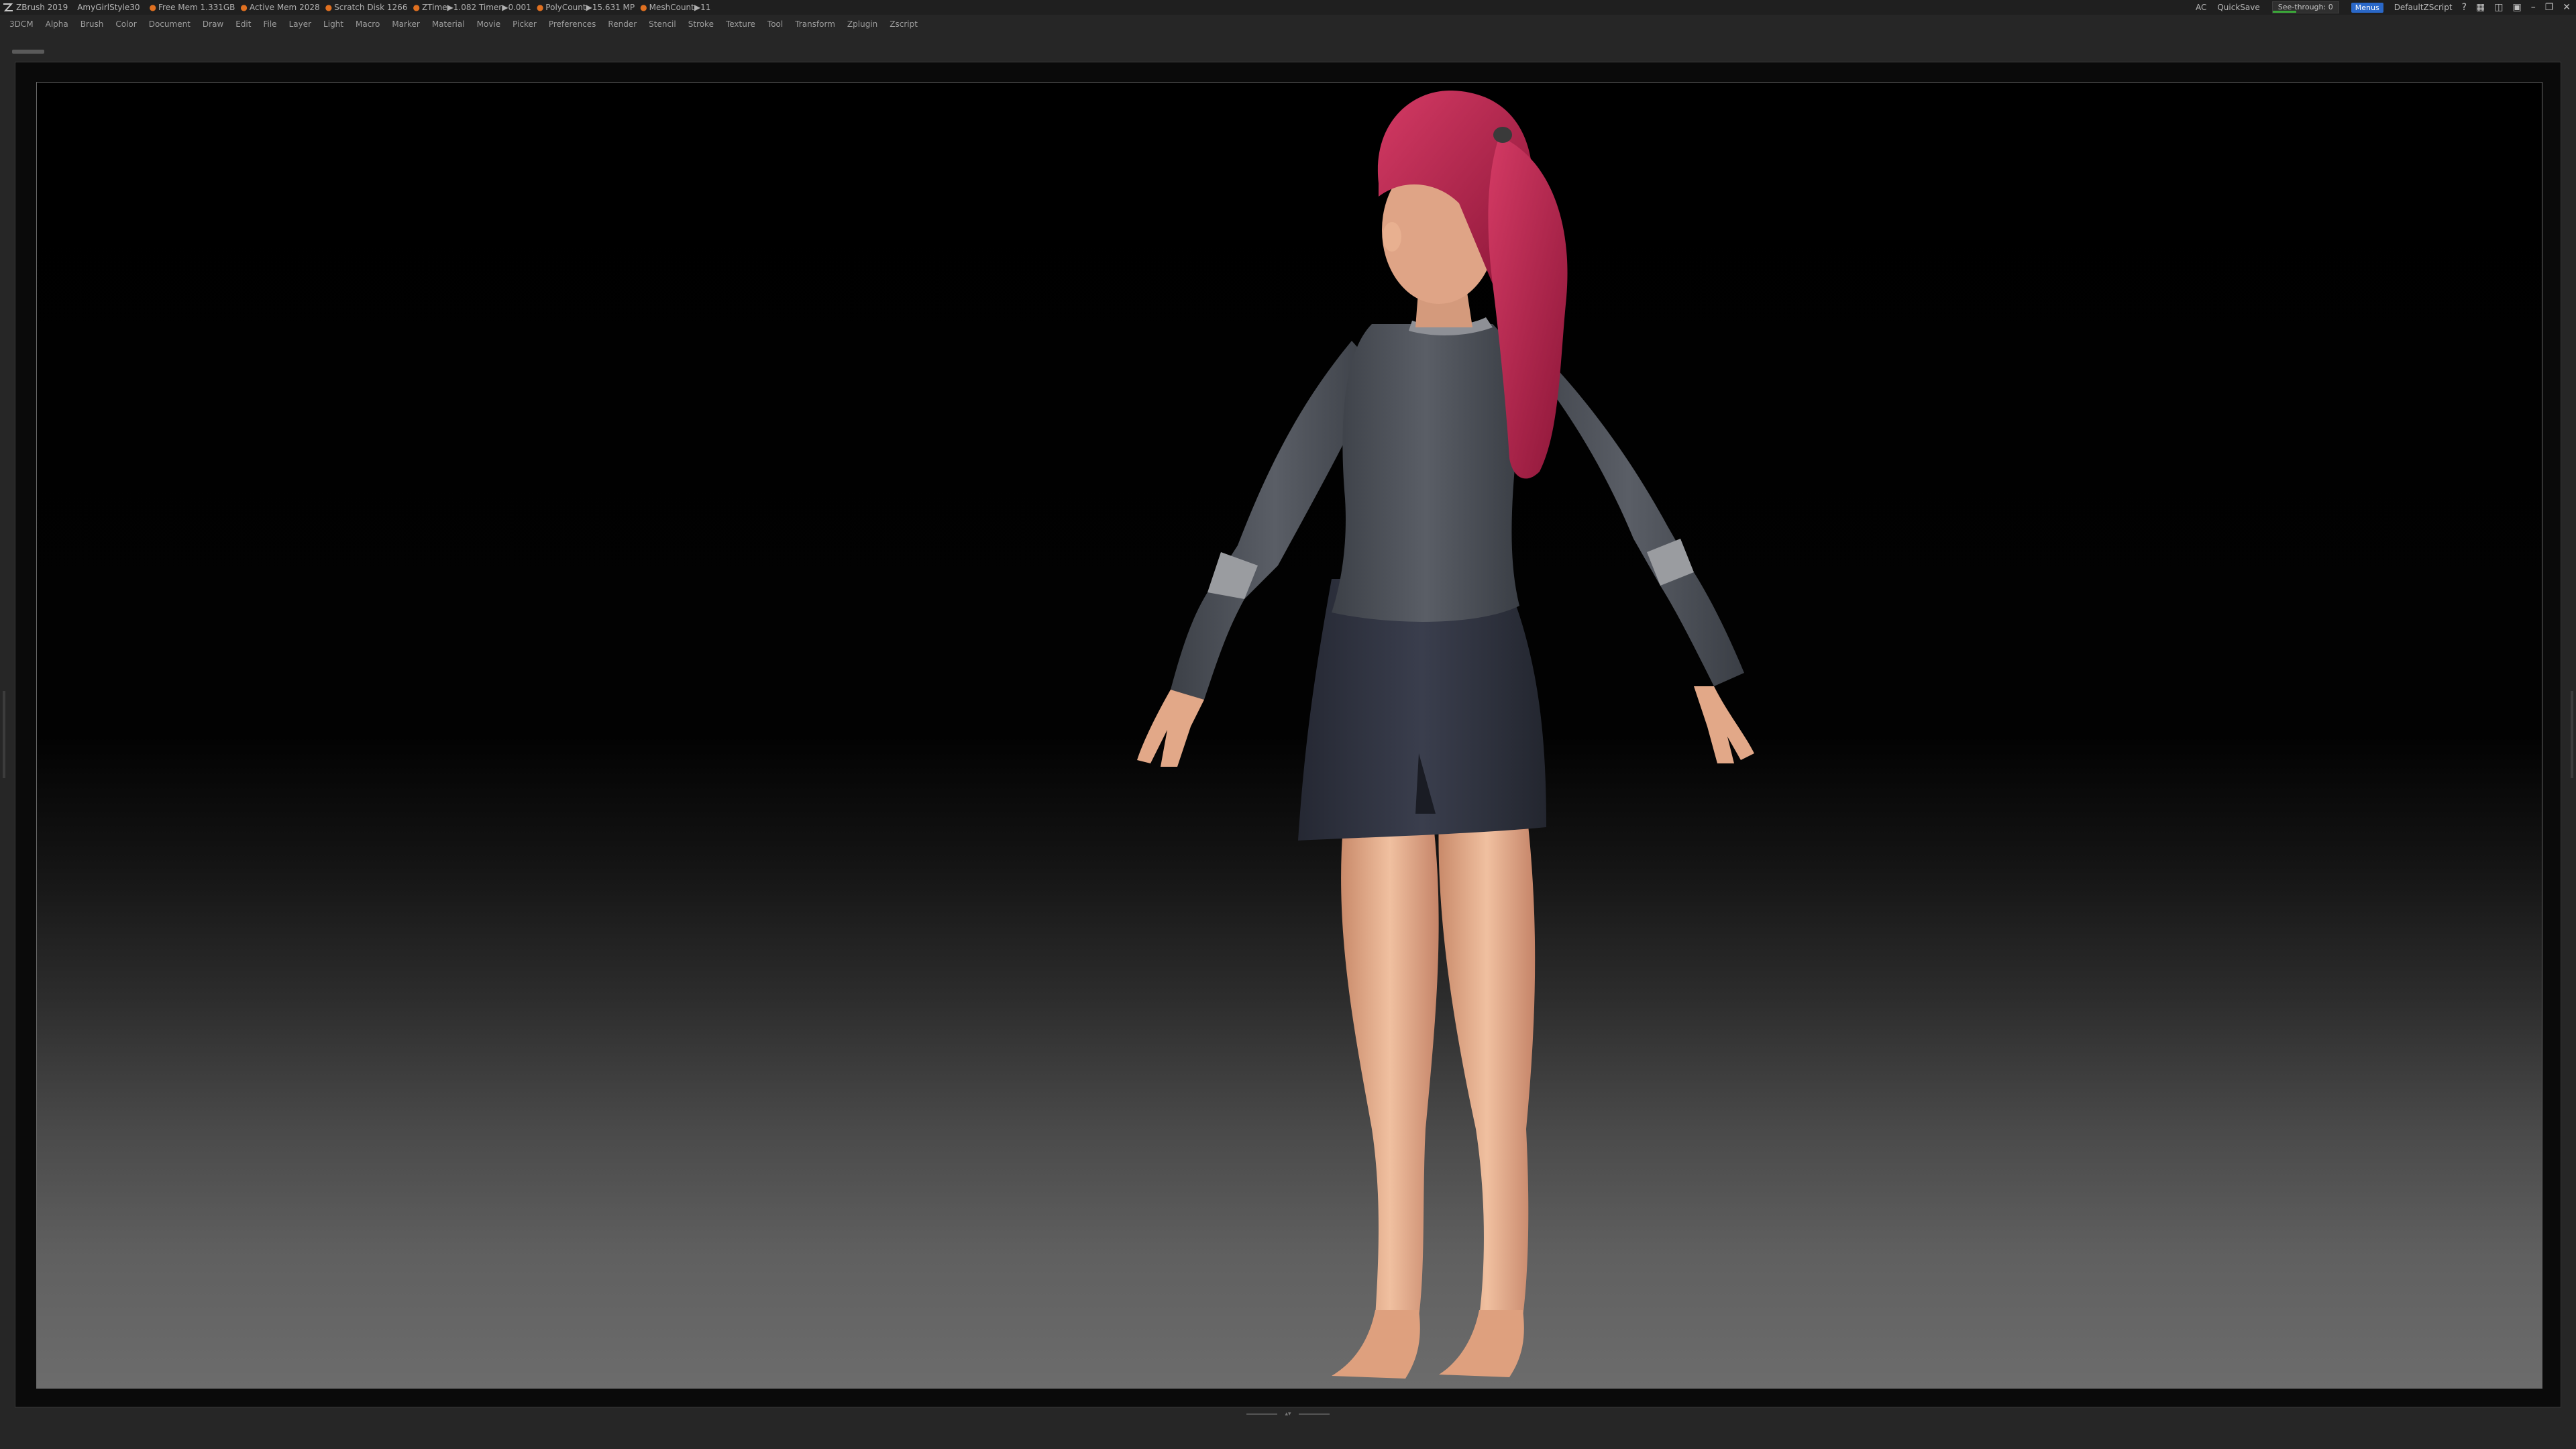 This screenshot has height=1449, width=2576. I want to click on stat-text: MeshCount▶11, so click(680, 7).